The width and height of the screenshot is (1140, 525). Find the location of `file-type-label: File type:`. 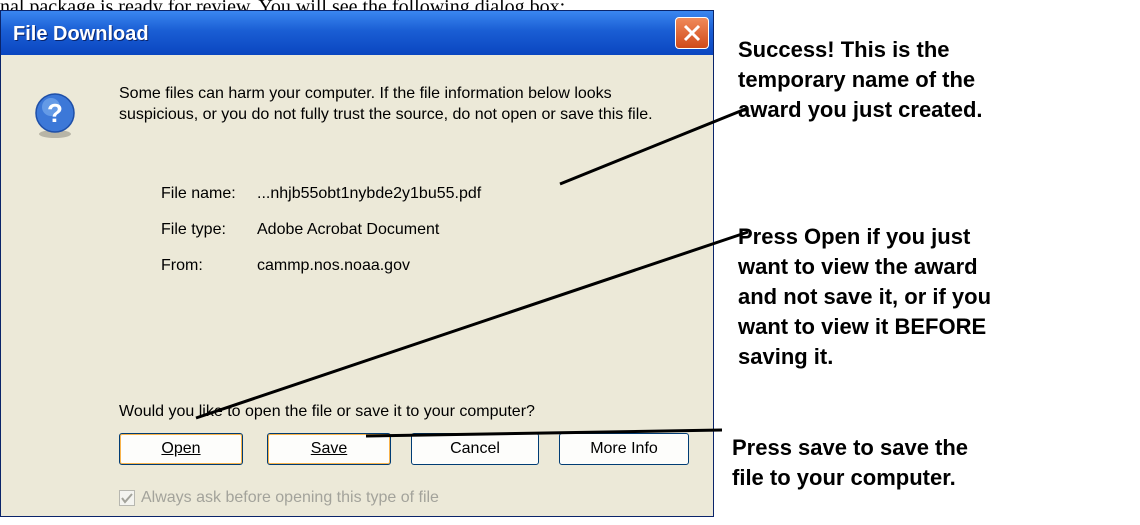

file-type-label: File type: is located at coordinates (193, 229).